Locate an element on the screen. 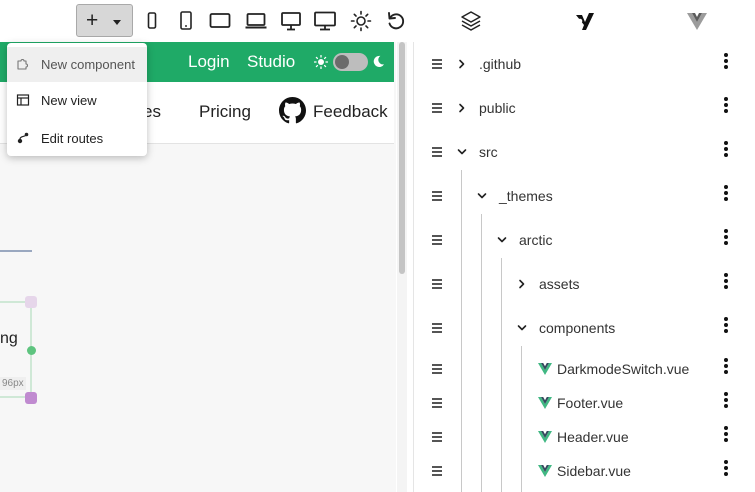  tree-item-label: Header.vue is located at coordinates (593, 437).